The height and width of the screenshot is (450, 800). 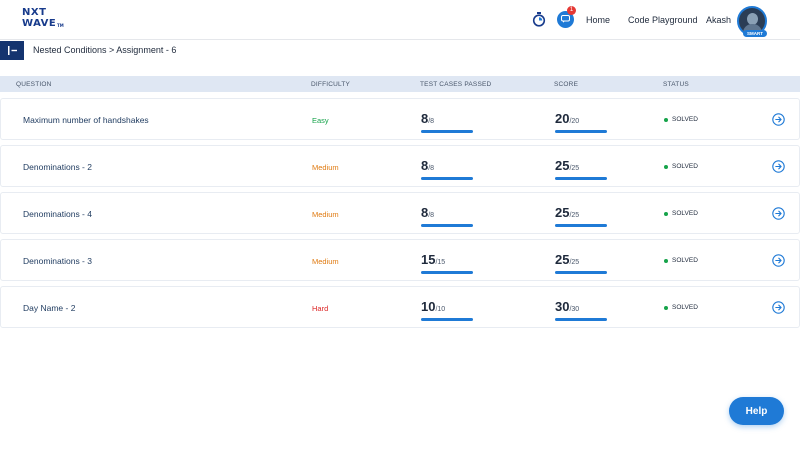 What do you see at coordinates (598, 20) in the screenshot?
I see `nav-home-link: Home` at bounding box center [598, 20].